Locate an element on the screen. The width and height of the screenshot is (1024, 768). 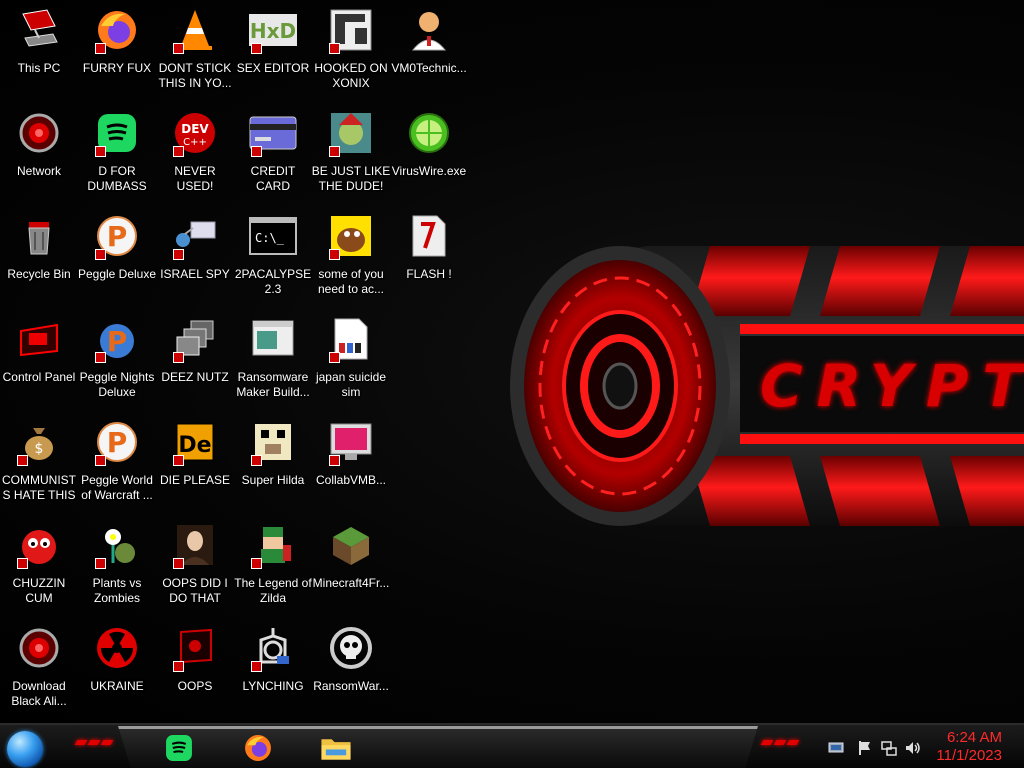
desktop-icon-never-used: DEV C++ NEVER USED! is located at coordinates (195, 153).